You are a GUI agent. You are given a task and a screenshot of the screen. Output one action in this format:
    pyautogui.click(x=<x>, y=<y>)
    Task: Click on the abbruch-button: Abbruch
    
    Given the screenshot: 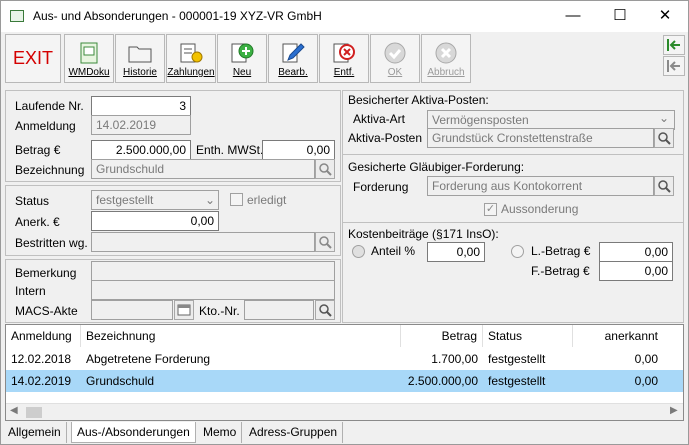 What is the action you would take?
    pyautogui.click(x=446, y=58)
    